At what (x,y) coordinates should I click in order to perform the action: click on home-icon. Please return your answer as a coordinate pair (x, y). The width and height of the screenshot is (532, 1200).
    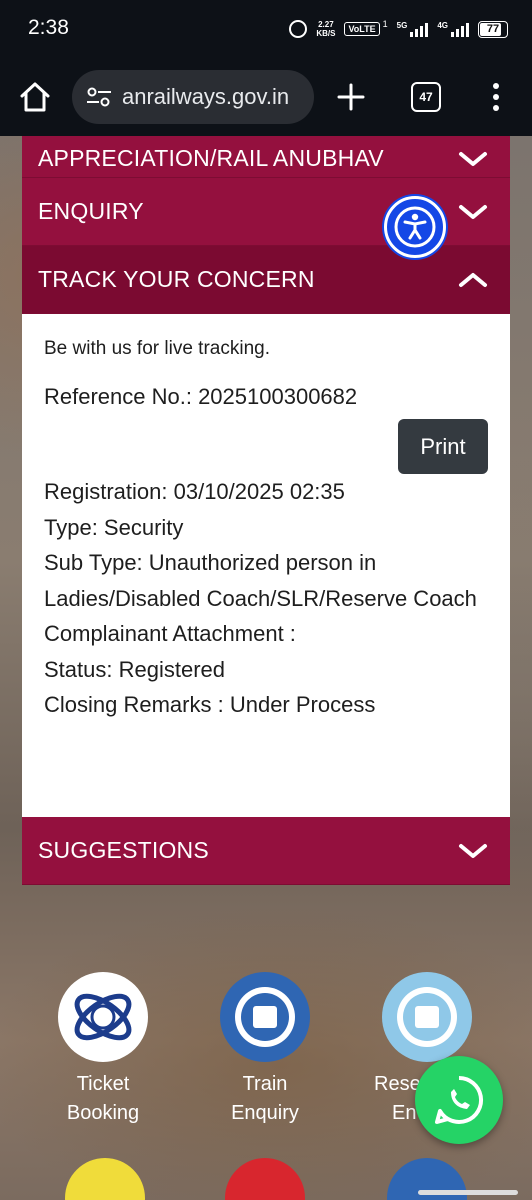
    Looking at the image, I should click on (35, 97).